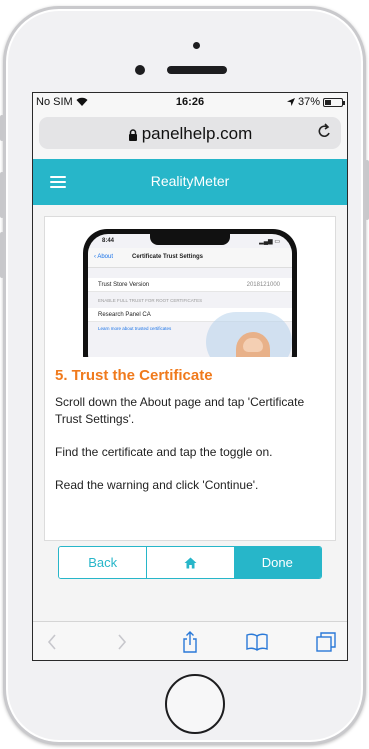 The width and height of the screenshot is (369, 749). I want to click on app-header: RealityMeter, so click(190, 182).